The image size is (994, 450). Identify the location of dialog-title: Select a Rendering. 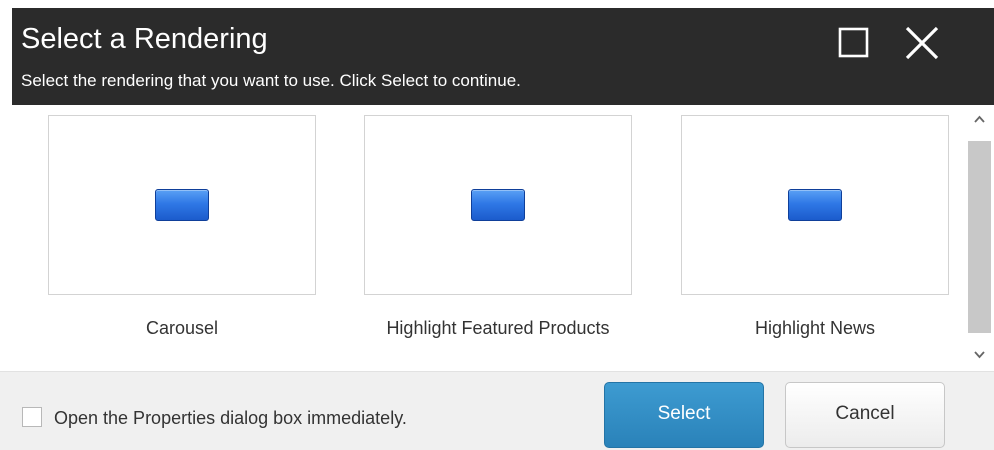
(144, 39).